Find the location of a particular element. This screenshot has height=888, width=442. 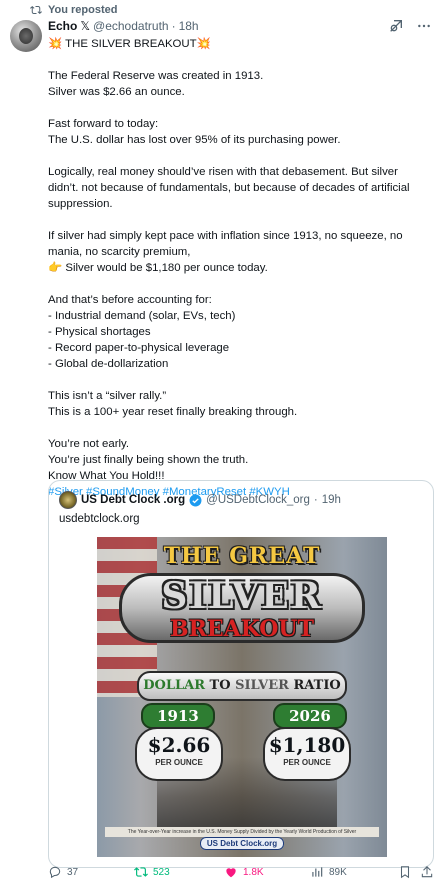

quote-author-name: US Debt Clock .org is located at coordinates (133, 500).